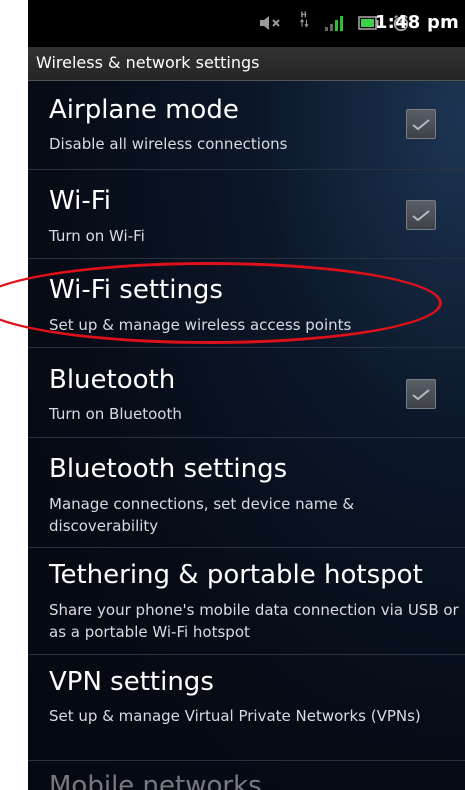  I want to click on title-bar: Wireless & network settings, so click(246, 64).